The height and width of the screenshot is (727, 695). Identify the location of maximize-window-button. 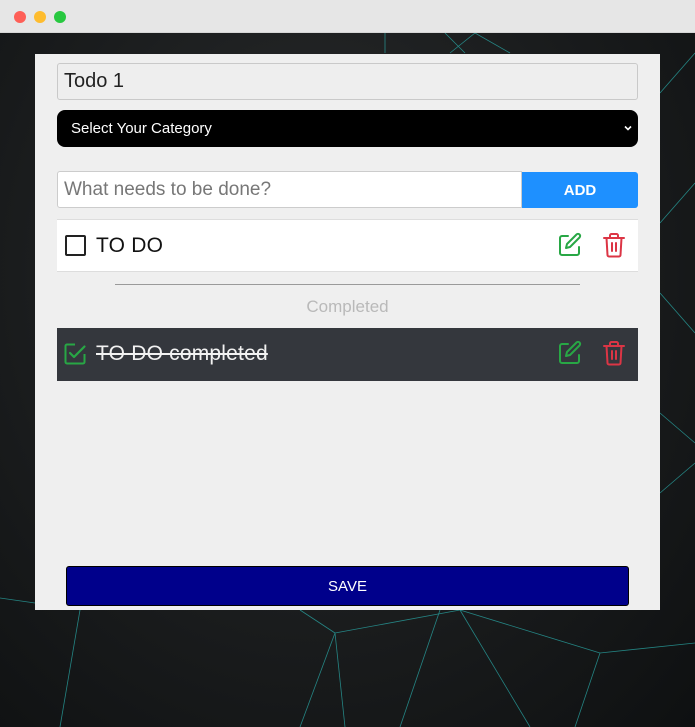
(60, 17).